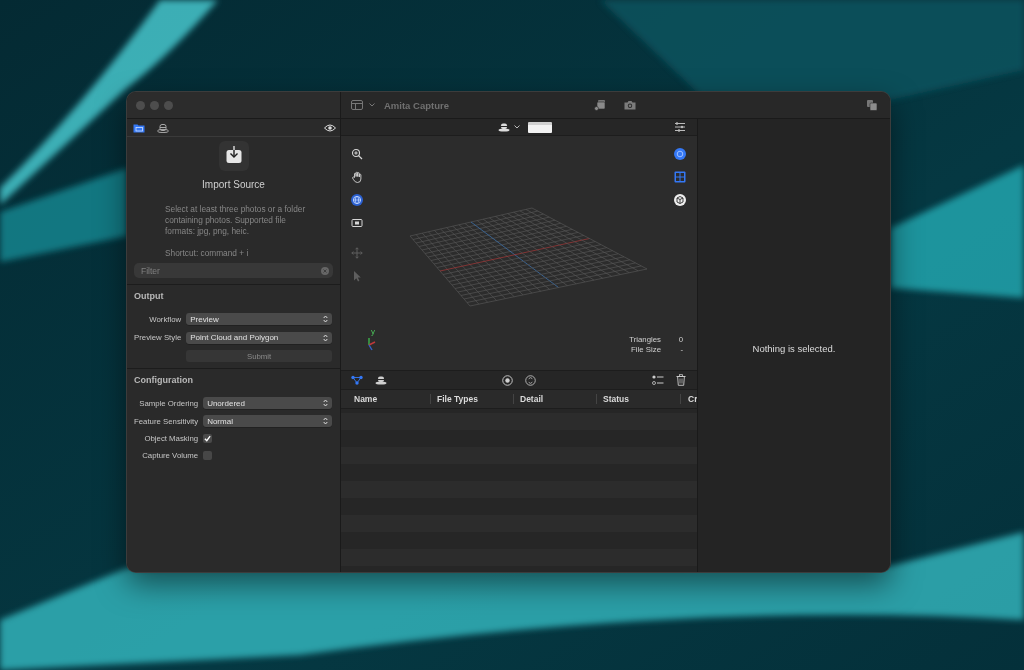 Image resolution: width=1024 pixels, height=670 pixels. Describe the element at coordinates (357, 177) in the screenshot. I see `hand-icon` at that location.